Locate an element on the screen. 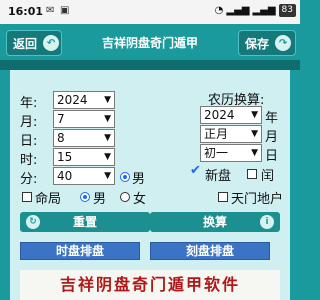 The height and width of the screenshot is (300, 320). save-label: 保存 is located at coordinates (257, 43).